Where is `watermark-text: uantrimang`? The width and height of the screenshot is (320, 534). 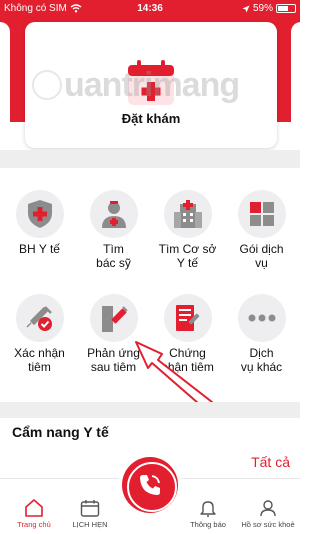 watermark-text: uantrimang is located at coordinates (152, 84).